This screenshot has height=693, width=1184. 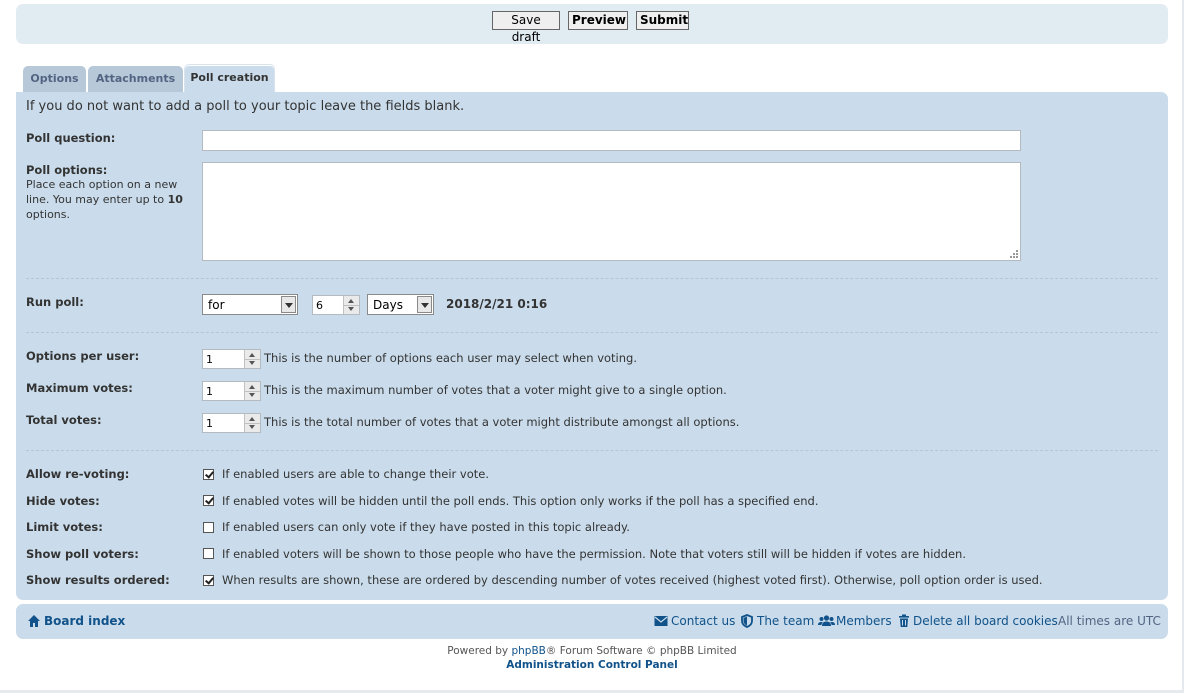 What do you see at coordinates (611, 211) in the screenshot?
I see `poll-options-textarea` at bounding box center [611, 211].